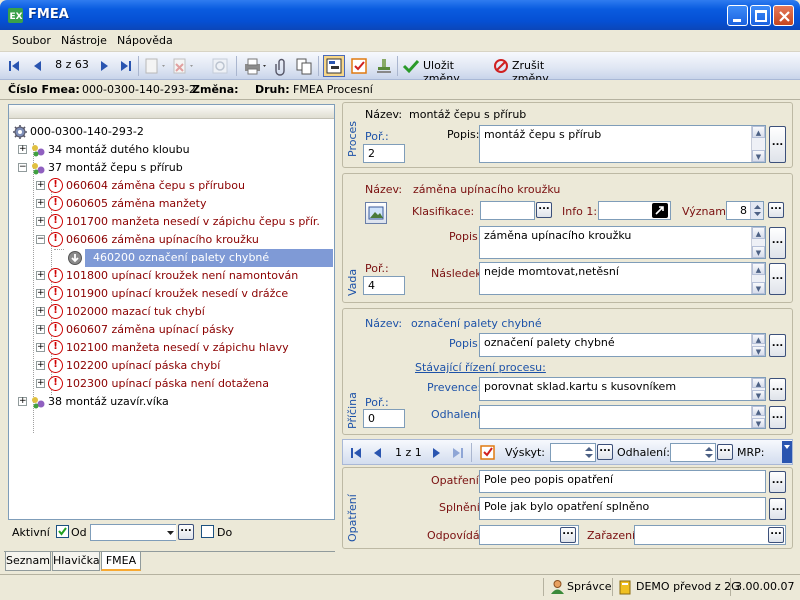 This screenshot has height=600, width=800. What do you see at coordinates (758, 144) in the screenshot?
I see `process-description-scrollbar: ▲ ▼` at bounding box center [758, 144].